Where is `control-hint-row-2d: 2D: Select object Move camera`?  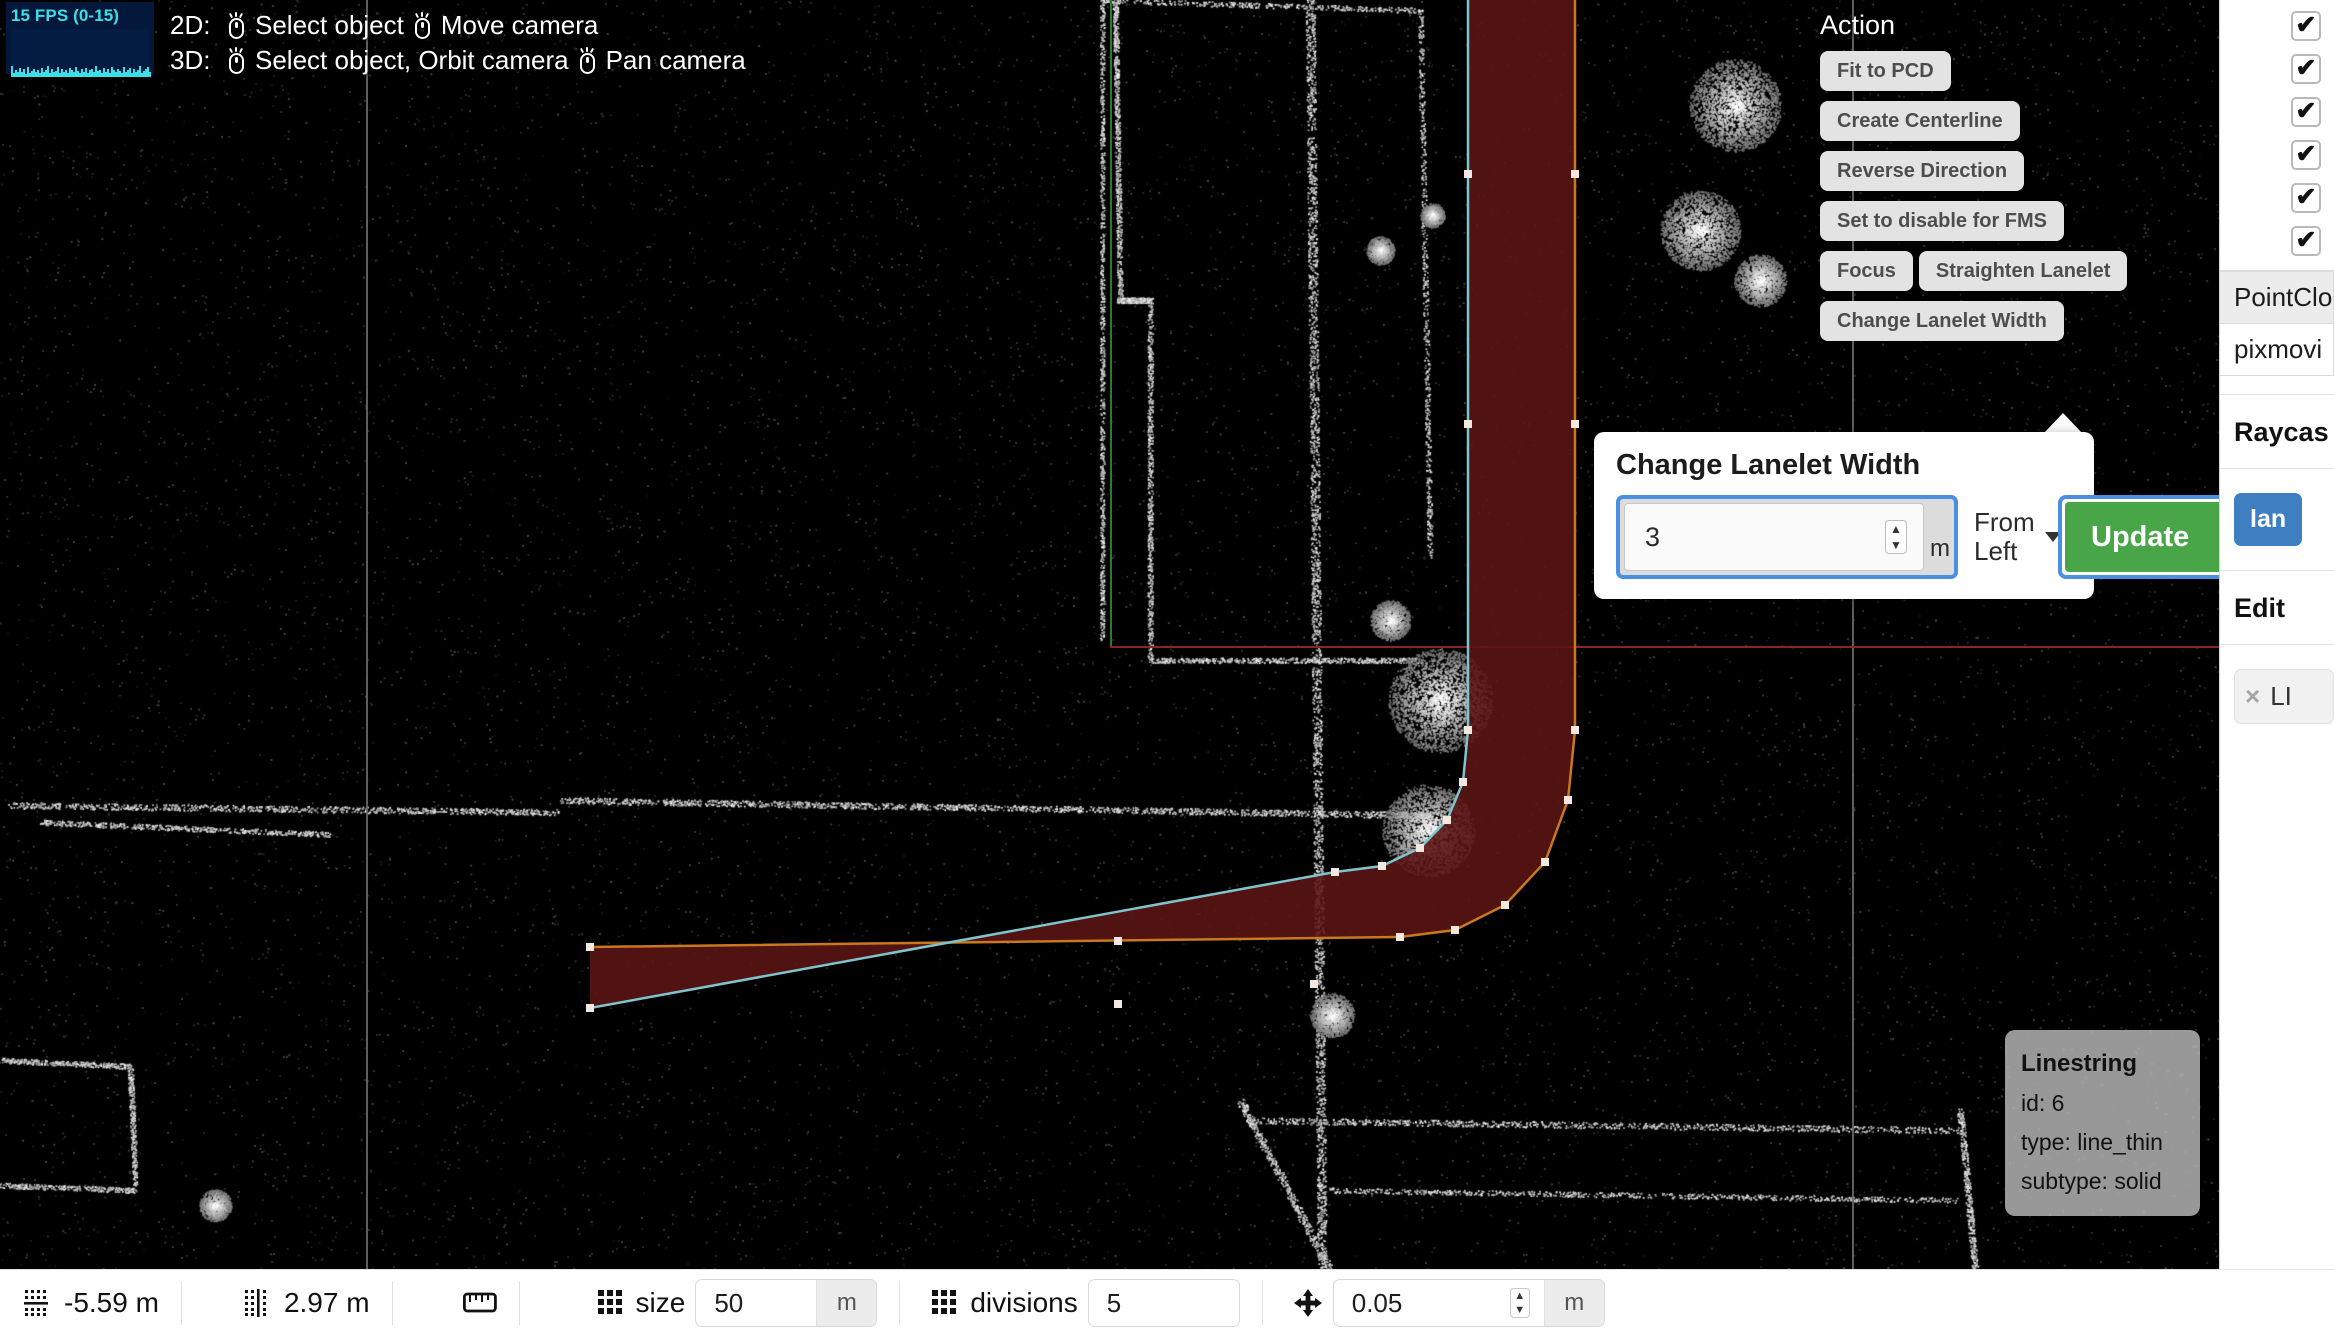 control-hint-row-2d: 2D: Select object Move camera is located at coordinates (458, 25).